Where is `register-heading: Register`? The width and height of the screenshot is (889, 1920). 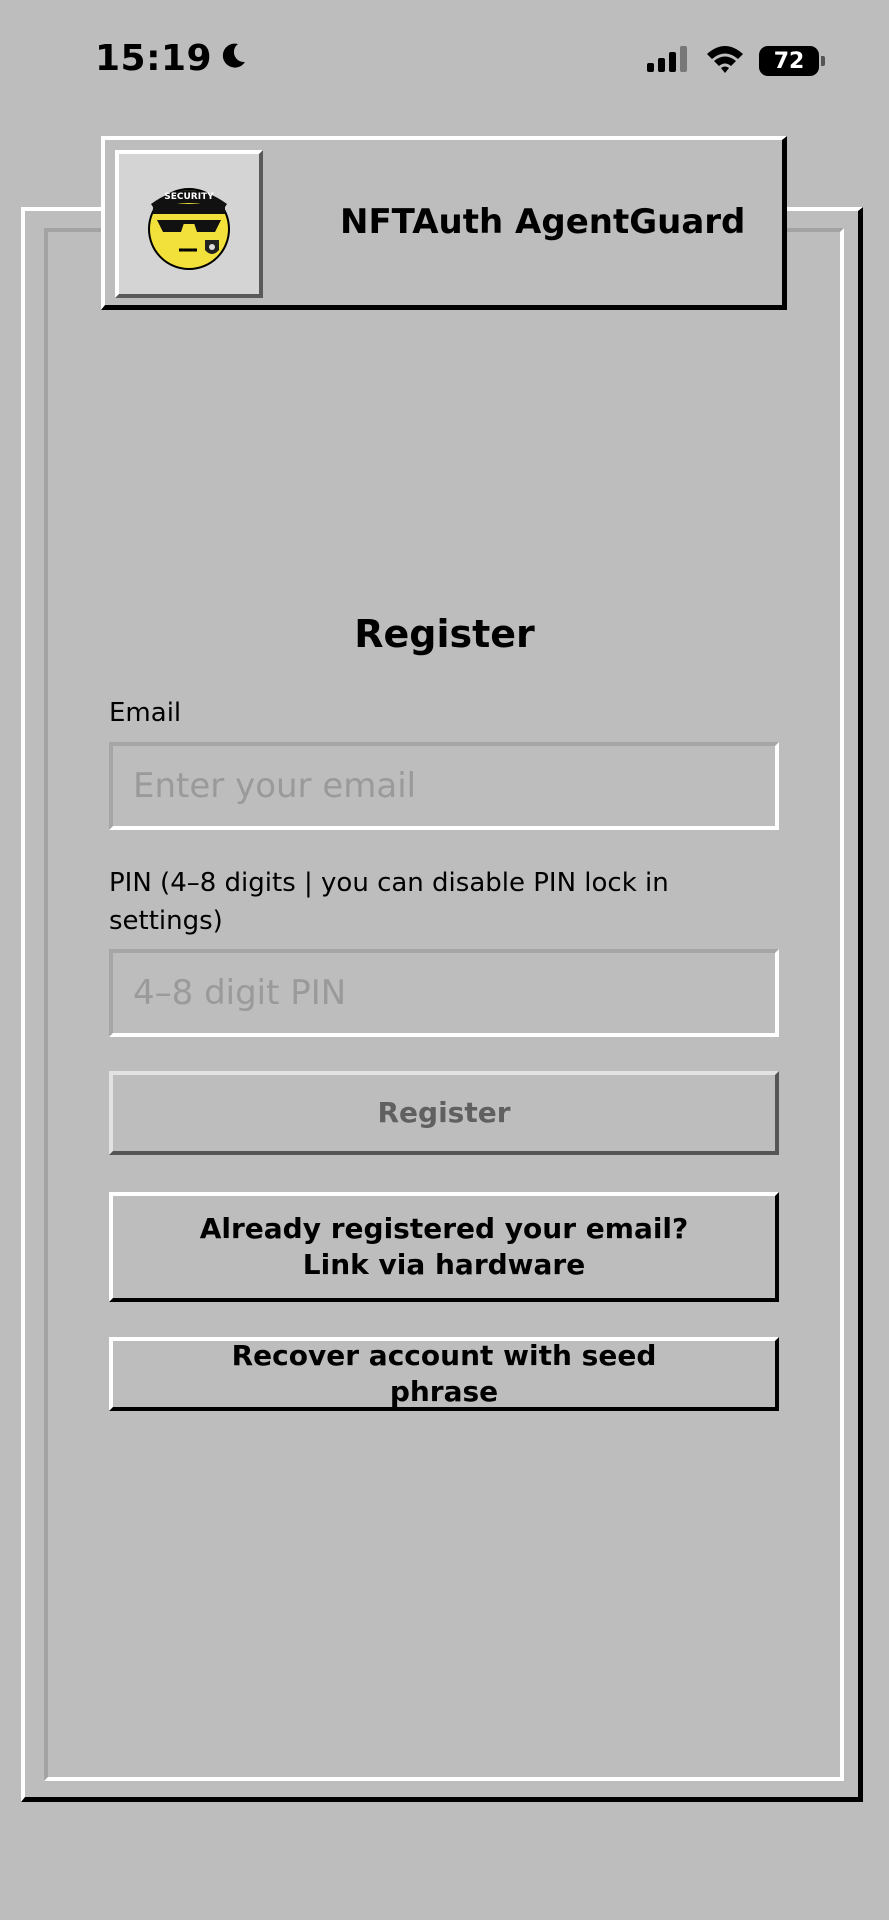 register-heading: Register is located at coordinates (444, 634).